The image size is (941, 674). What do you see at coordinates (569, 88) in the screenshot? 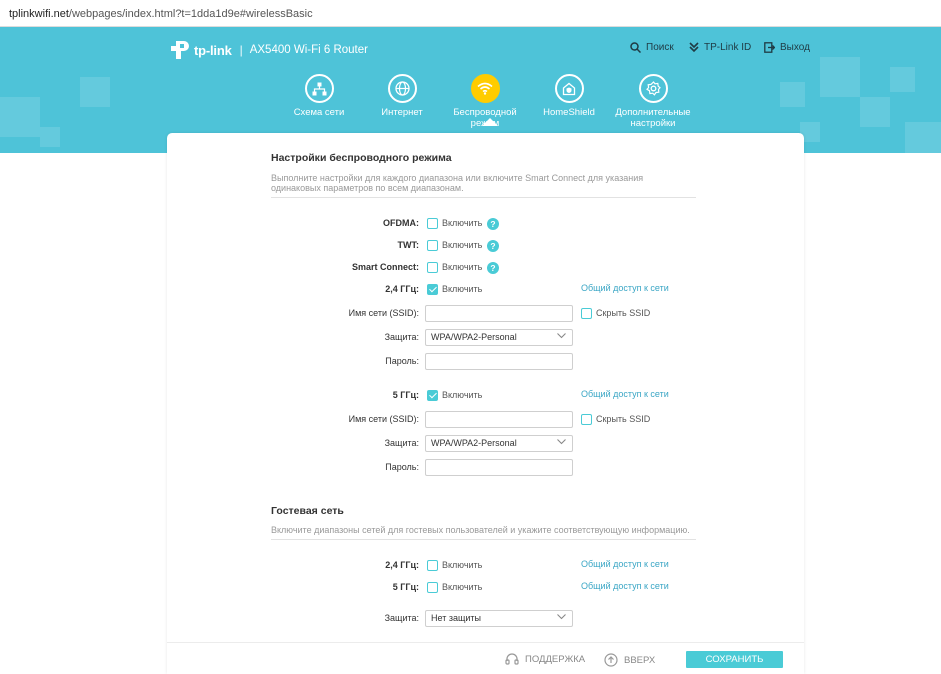
I see `homeshield-icon` at bounding box center [569, 88].